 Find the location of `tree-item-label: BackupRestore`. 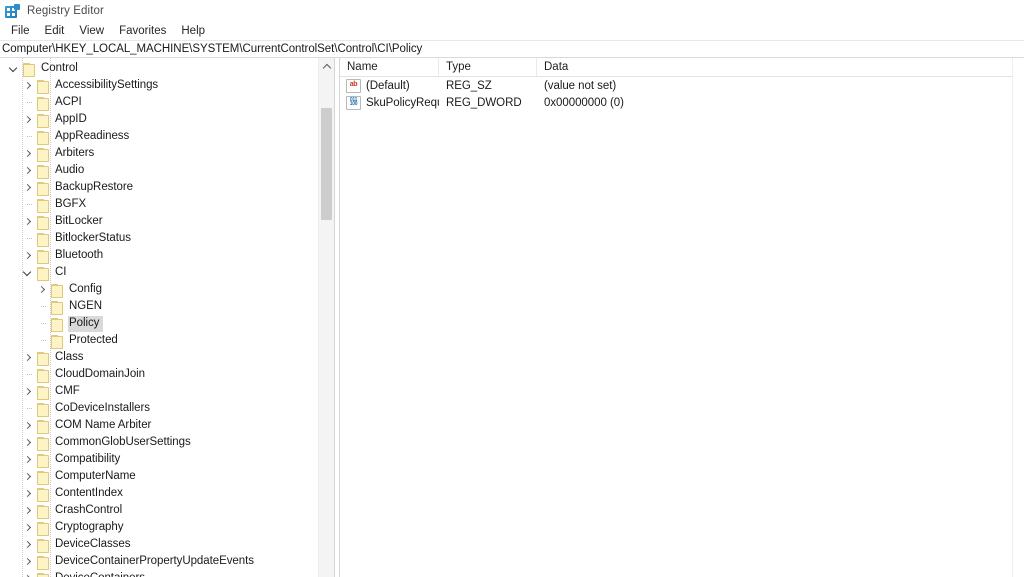

tree-item-label: BackupRestore is located at coordinates (95, 188).